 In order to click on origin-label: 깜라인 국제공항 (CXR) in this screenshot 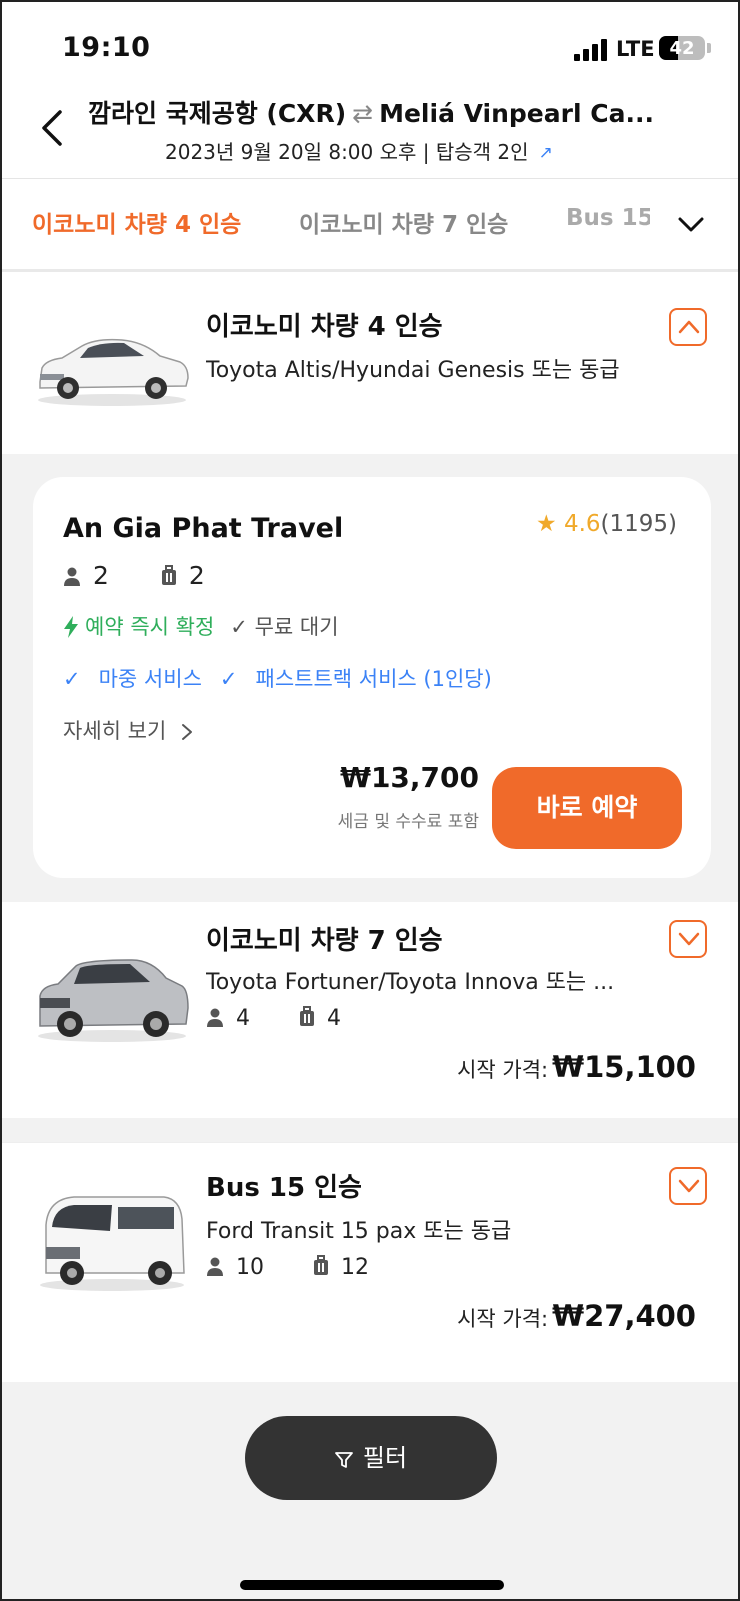, I will do `click(217, 113)`.